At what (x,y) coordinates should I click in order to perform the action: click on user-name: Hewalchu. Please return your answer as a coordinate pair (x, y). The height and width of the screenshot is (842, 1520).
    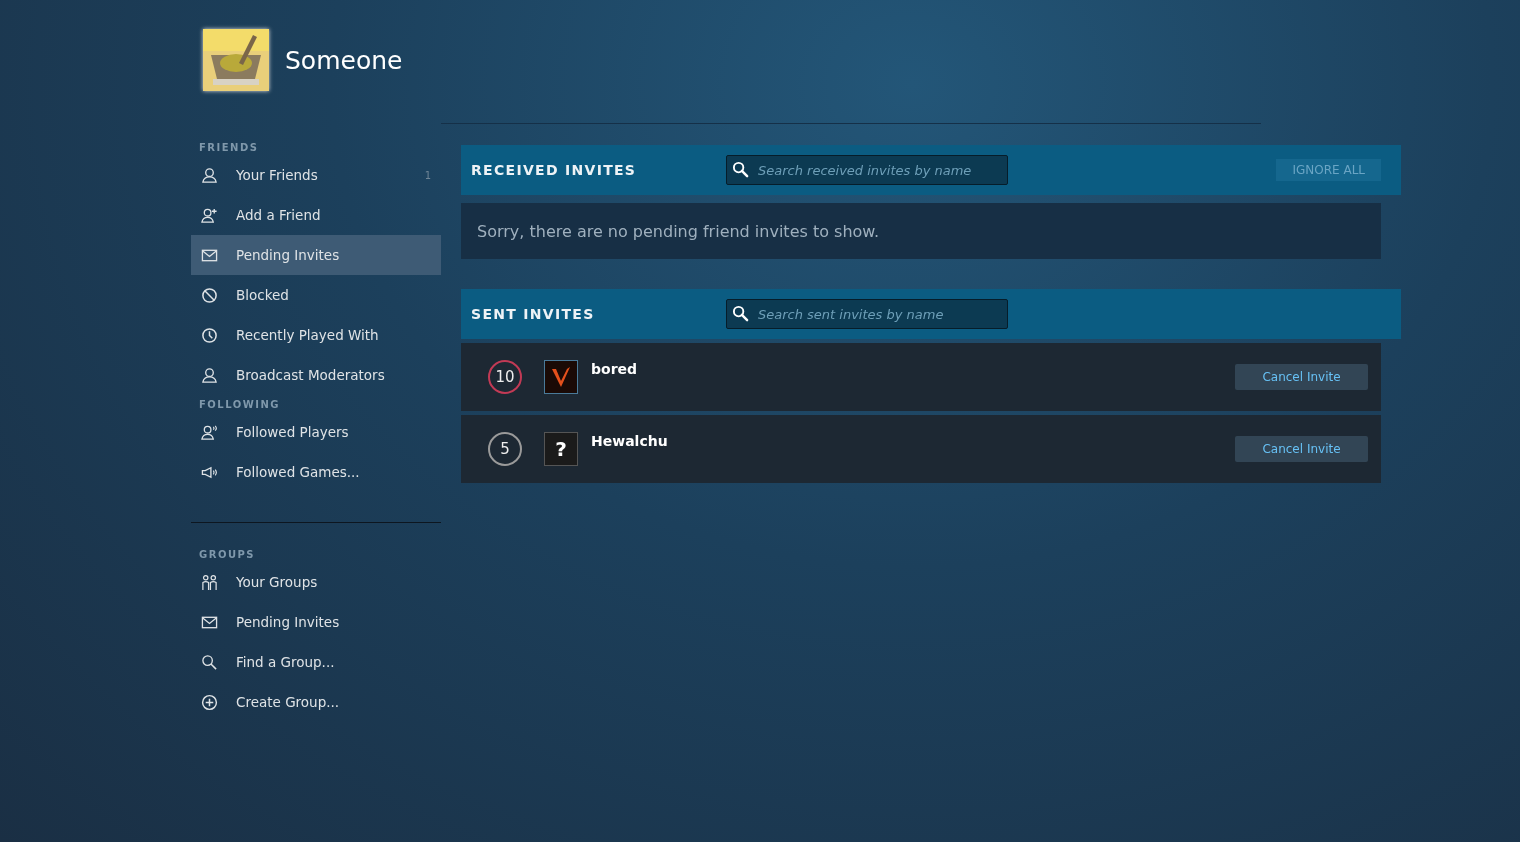
    Looking at the image, I should click on (629, 441).